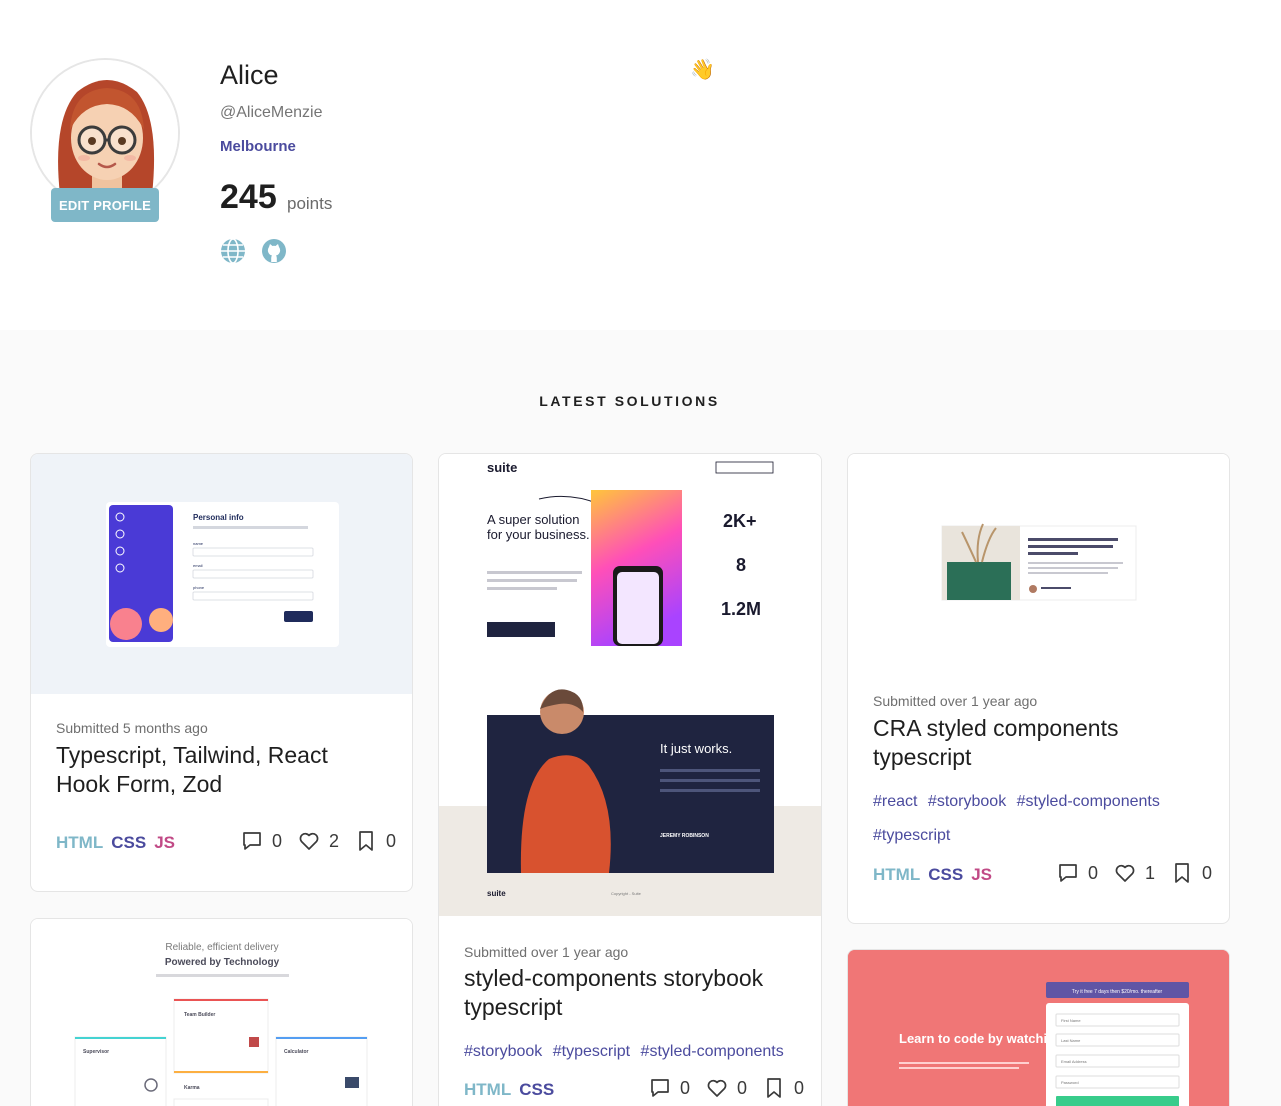  I want to click on svg-text: A super solution, so click(533, 519).